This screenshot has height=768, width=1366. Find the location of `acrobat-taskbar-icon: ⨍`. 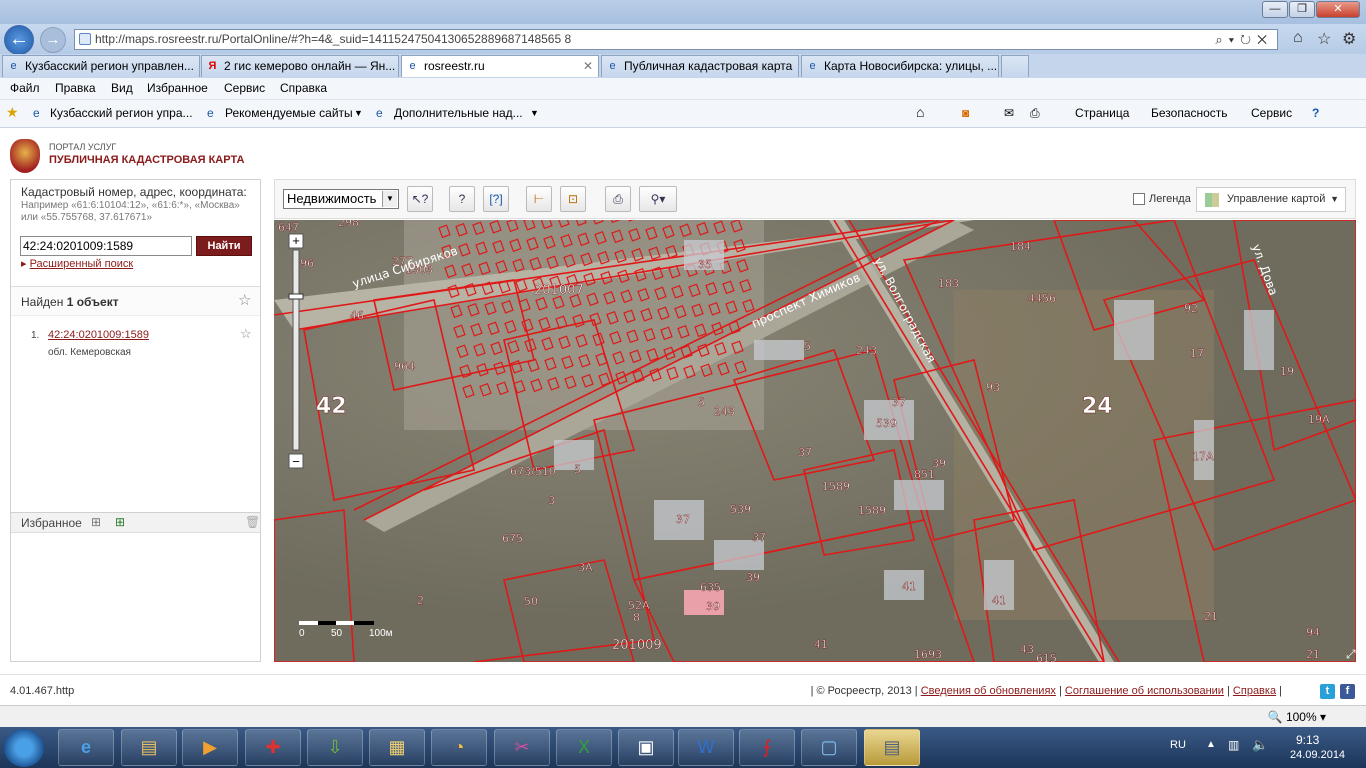

acrobat-taskbar-icon: ⨍ is located at coordinates (767, 747).